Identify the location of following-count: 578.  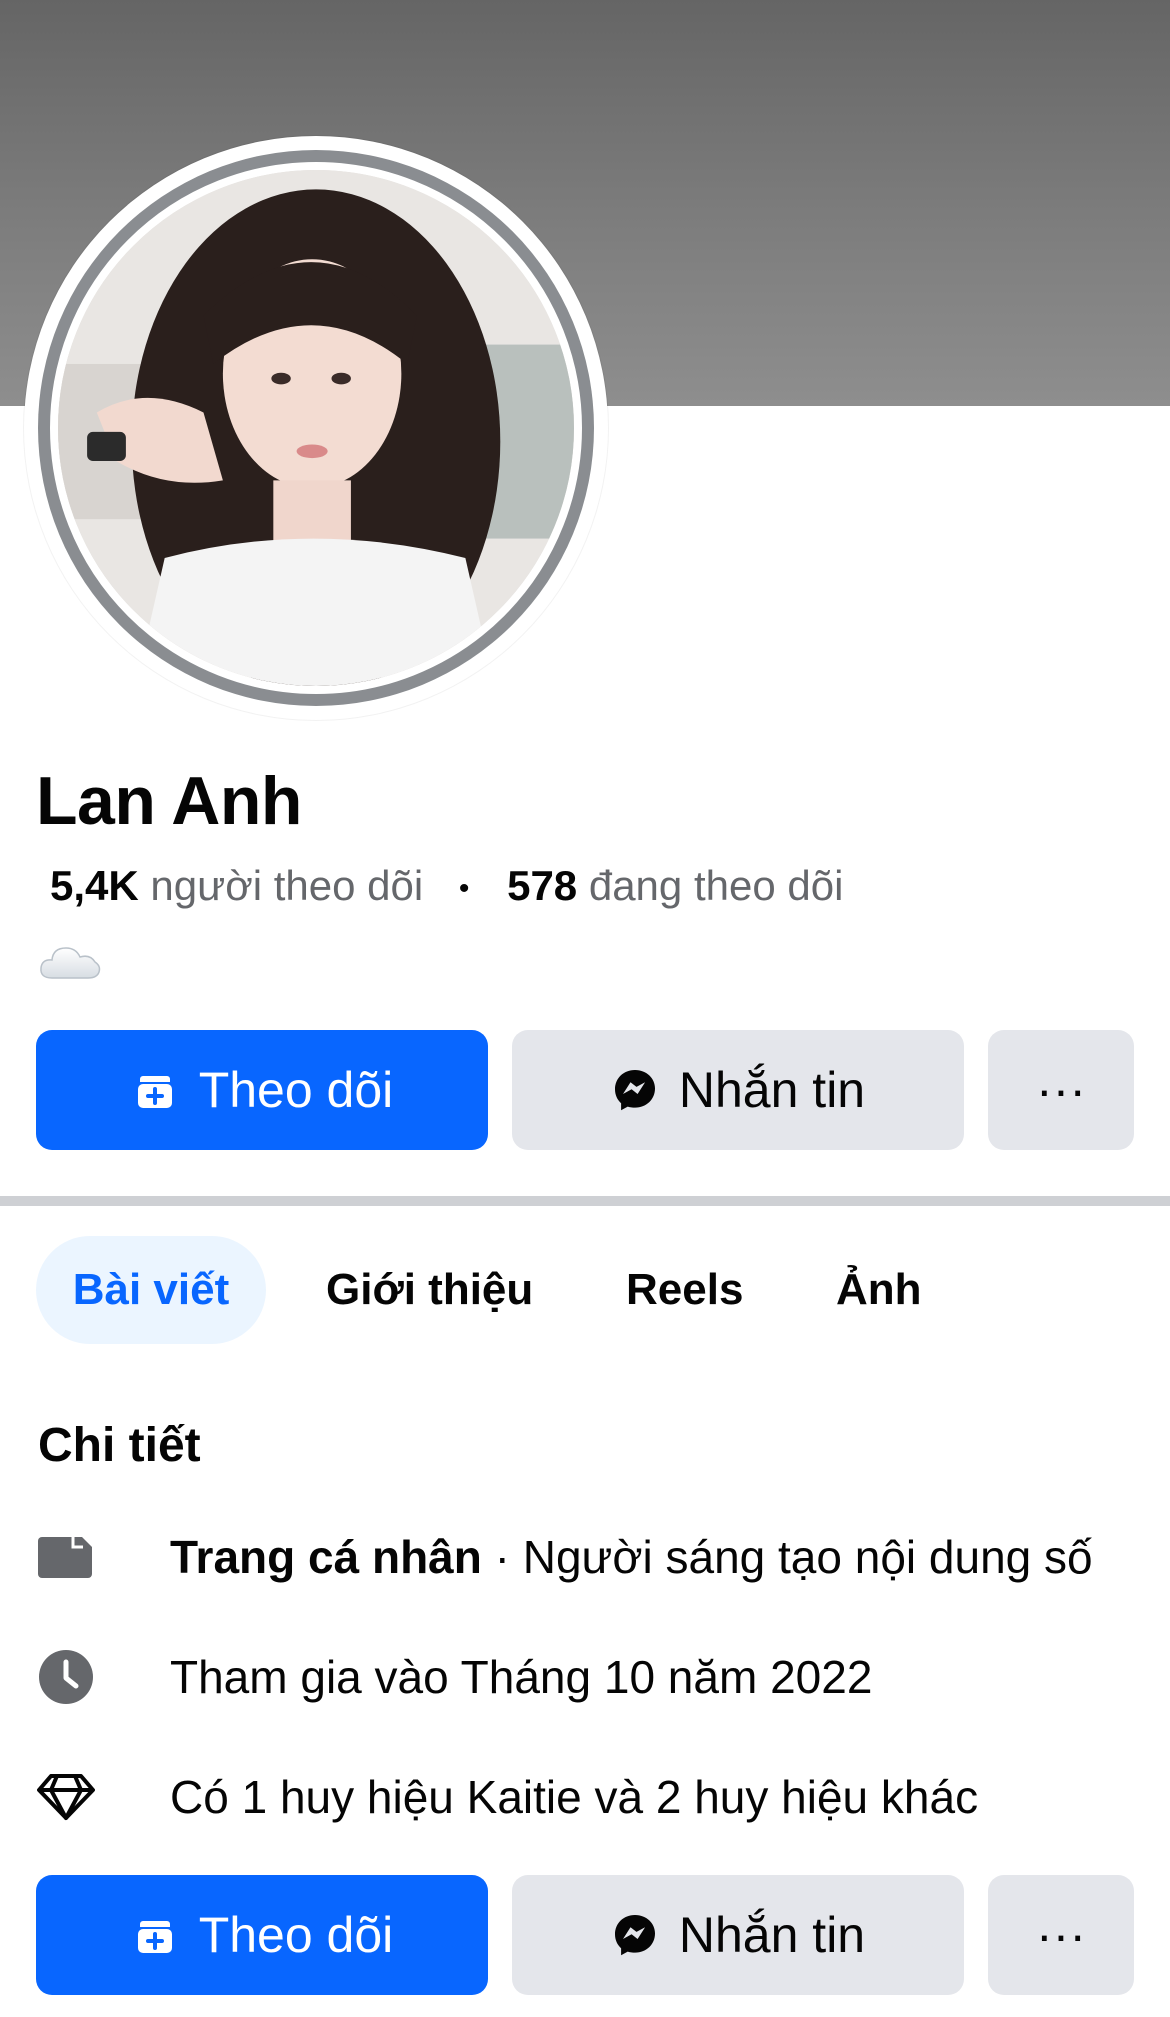
(542, 885).